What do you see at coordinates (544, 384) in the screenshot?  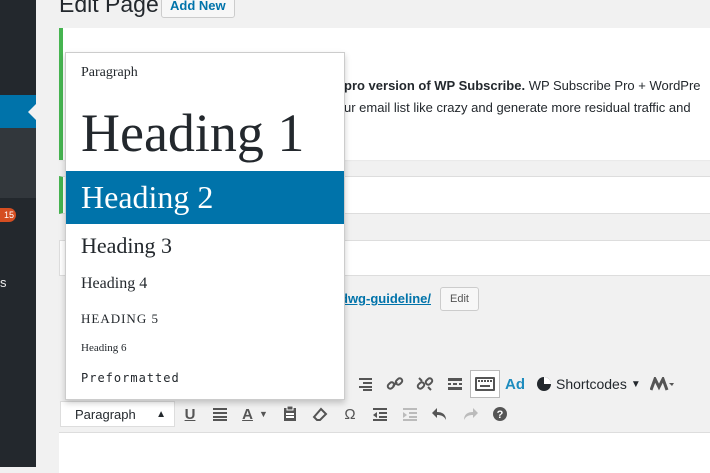 I see `shortcodes-icon` at bounding box center [544, 384].